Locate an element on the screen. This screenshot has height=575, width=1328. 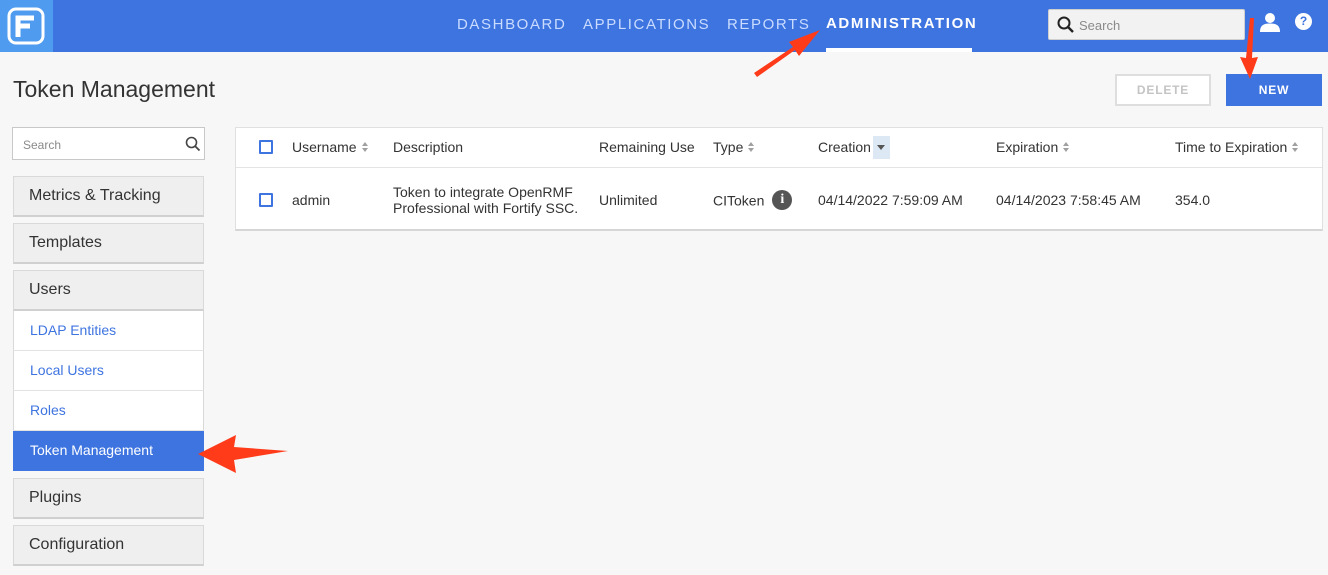
column-time-to-expiration: Time to Expiration is located at coordinates (1237, 148).